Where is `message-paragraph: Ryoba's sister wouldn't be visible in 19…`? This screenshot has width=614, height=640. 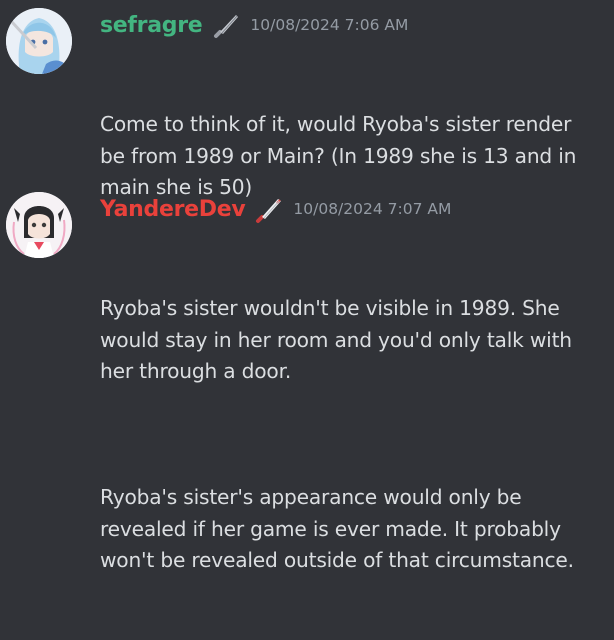
message-paragraph: Ryoba's sister wouldn't be visible in 19… is located at coordinates (339, 339).